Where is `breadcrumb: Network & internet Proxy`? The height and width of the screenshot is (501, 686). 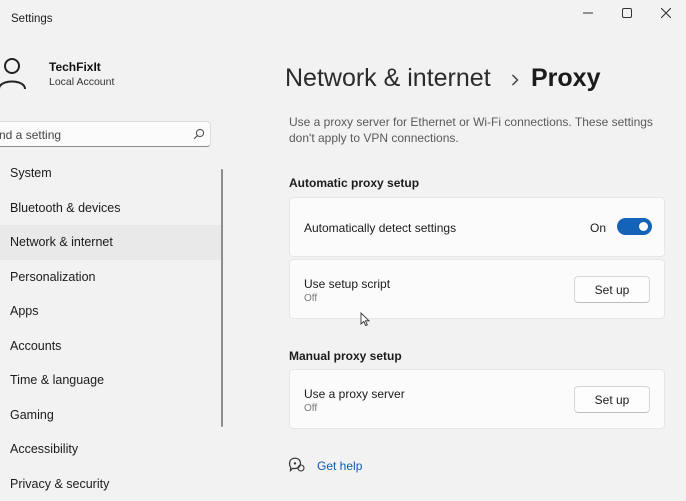
breadcrumb: Network & internet Proxy is located at coordinates (388, 78).